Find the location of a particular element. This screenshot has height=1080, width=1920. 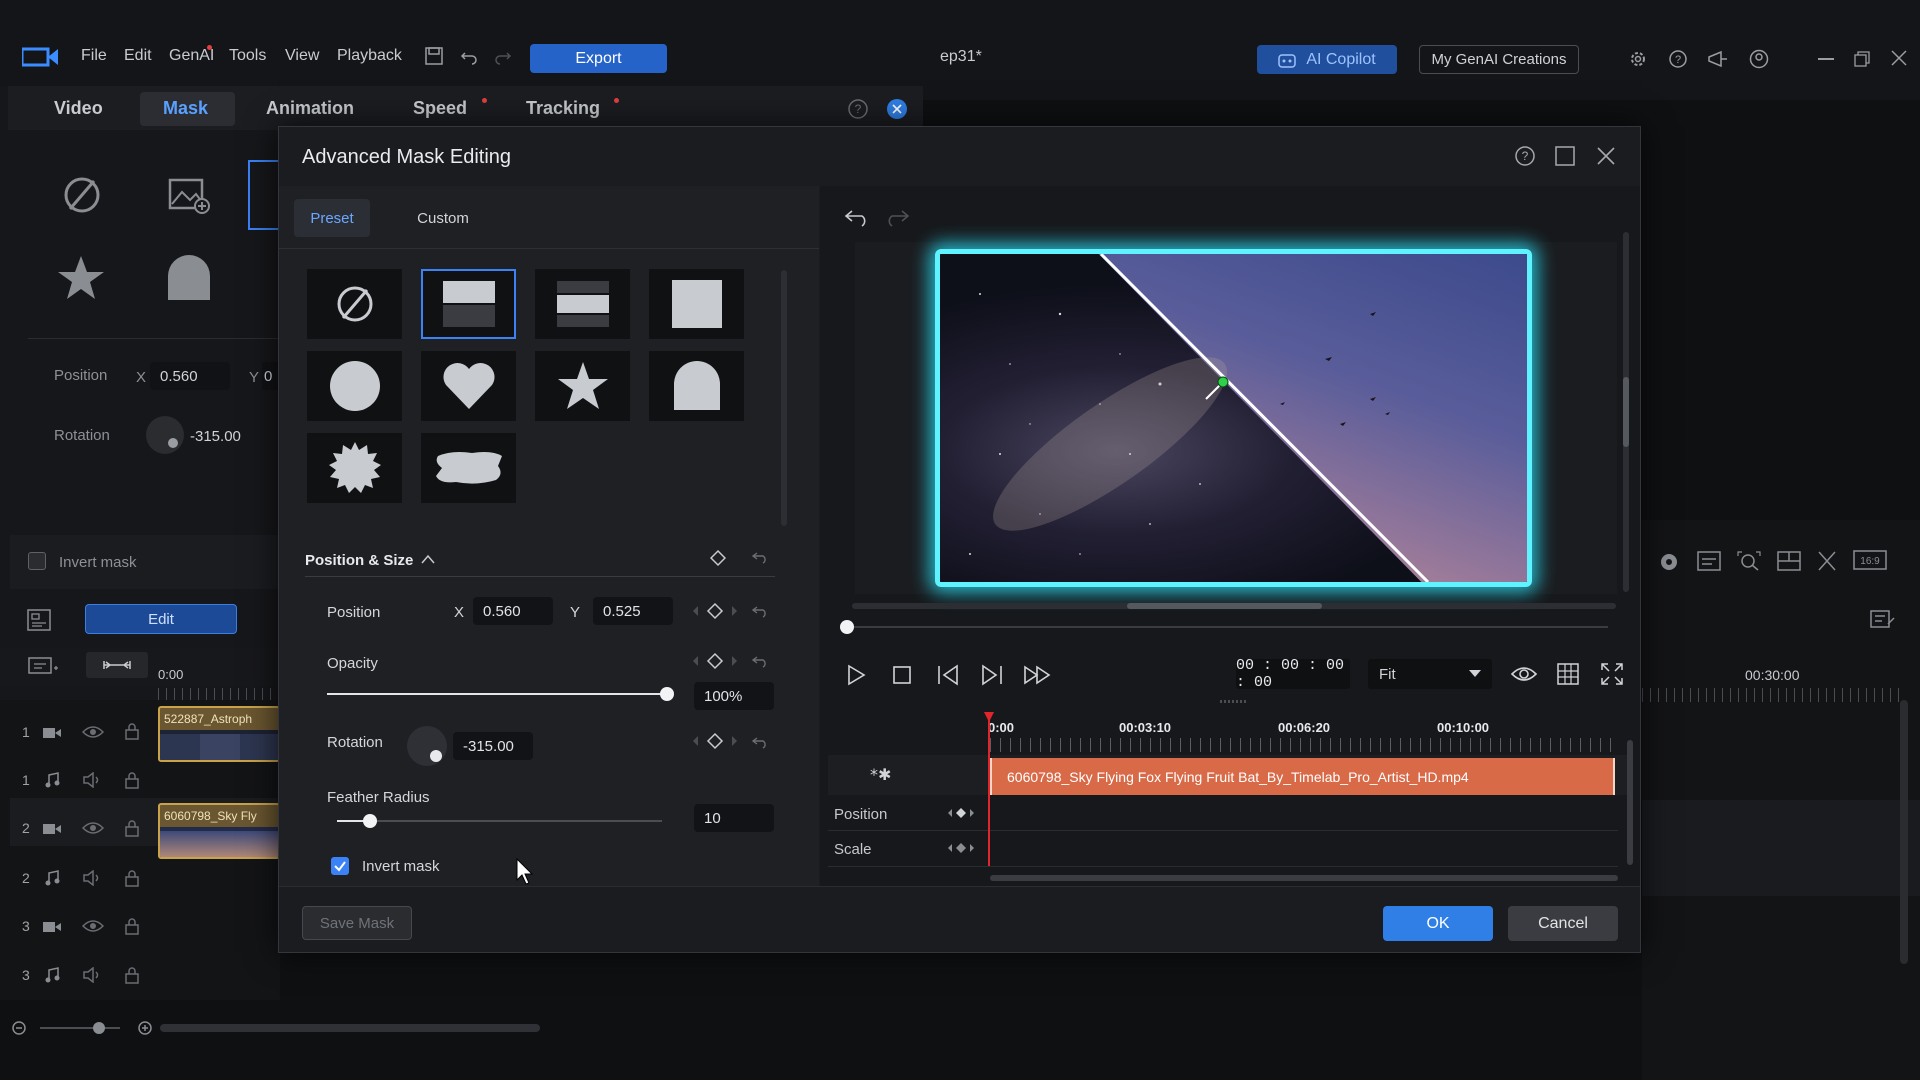

zoom-out-icon is located at coordinates (19, 1028).